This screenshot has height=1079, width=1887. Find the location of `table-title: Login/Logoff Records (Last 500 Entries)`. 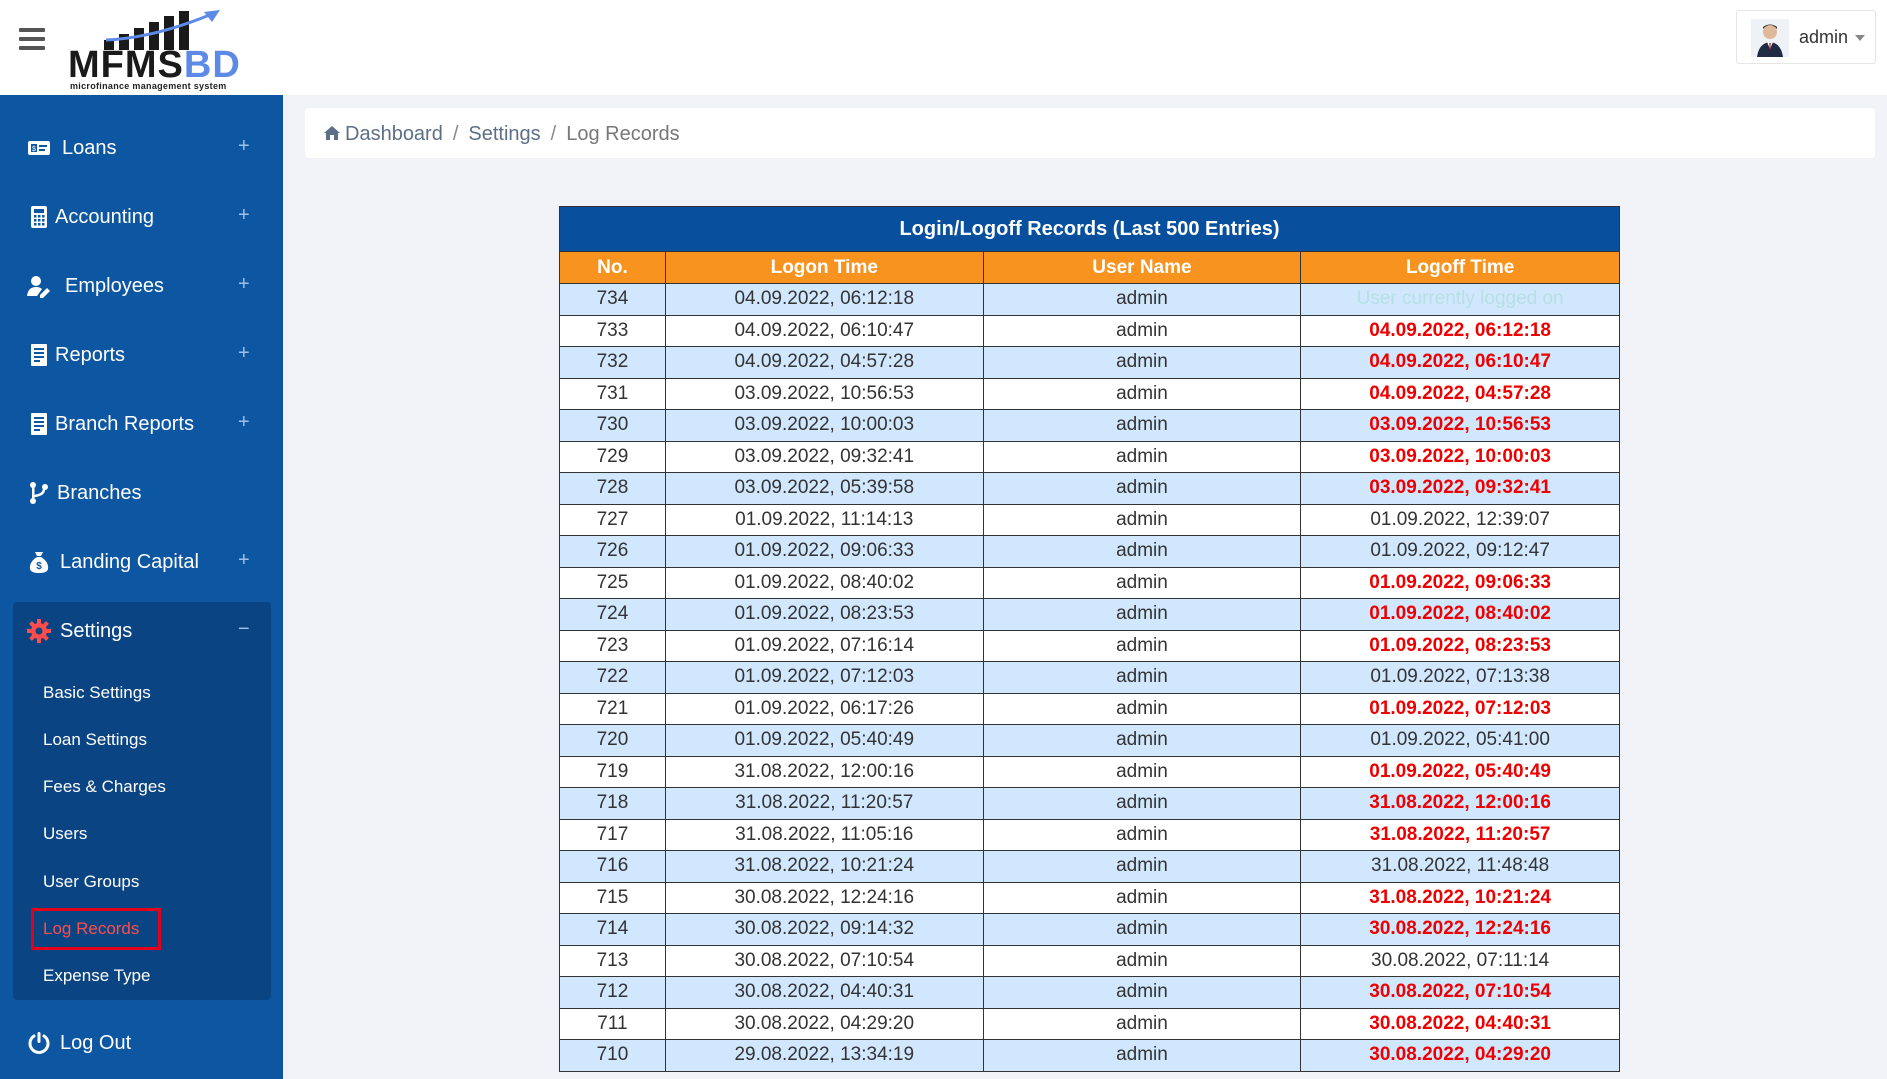

table-title: Login/Logoff Records (Last 500 Entries) is located at coordinates (1089, 229).